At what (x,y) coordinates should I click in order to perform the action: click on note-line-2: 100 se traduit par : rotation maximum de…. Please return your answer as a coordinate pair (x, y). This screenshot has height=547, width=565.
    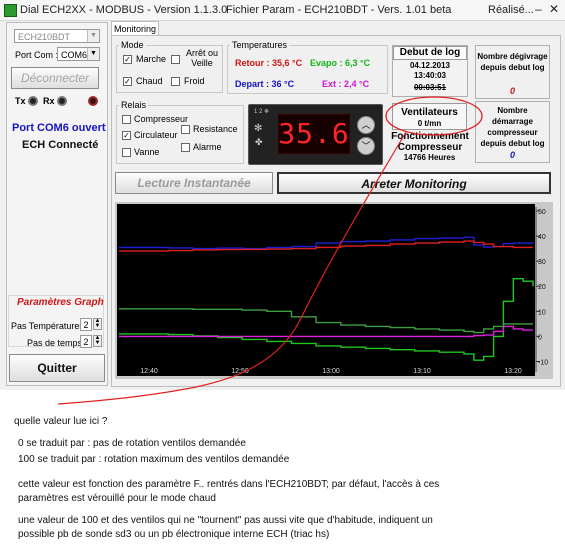
    Looking at the image, I should click on (154, 459).